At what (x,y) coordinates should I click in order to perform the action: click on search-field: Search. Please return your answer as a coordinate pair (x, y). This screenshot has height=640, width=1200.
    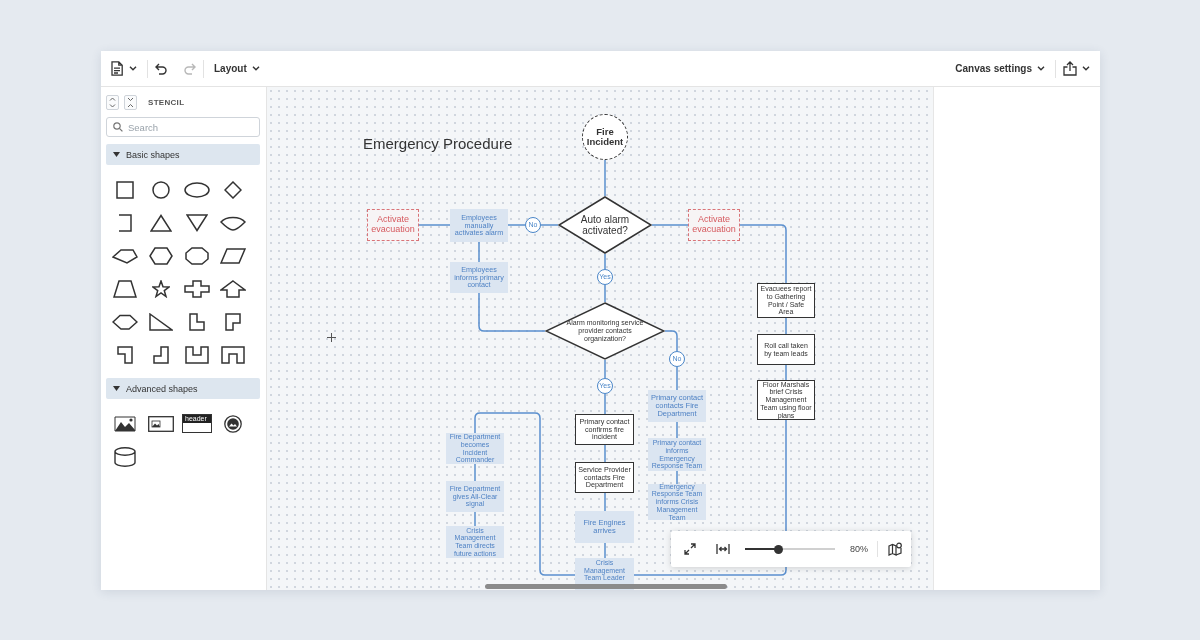
    Looking at the image, I should click on (183, 127).